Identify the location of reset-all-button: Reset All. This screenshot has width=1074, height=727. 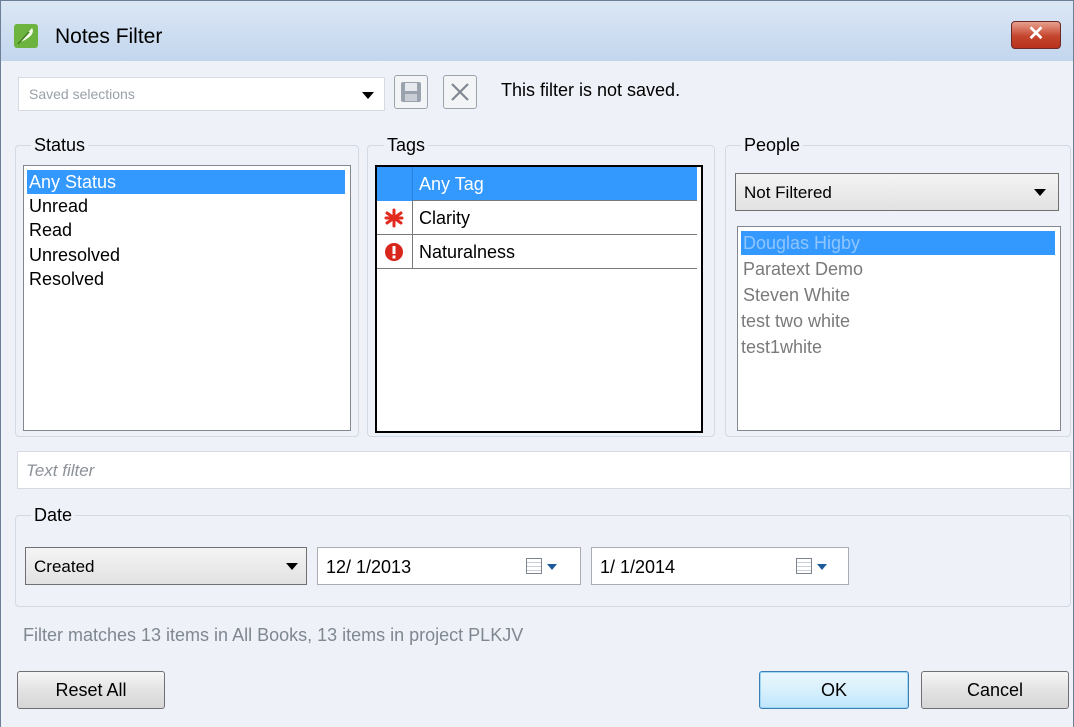
(91, 690).